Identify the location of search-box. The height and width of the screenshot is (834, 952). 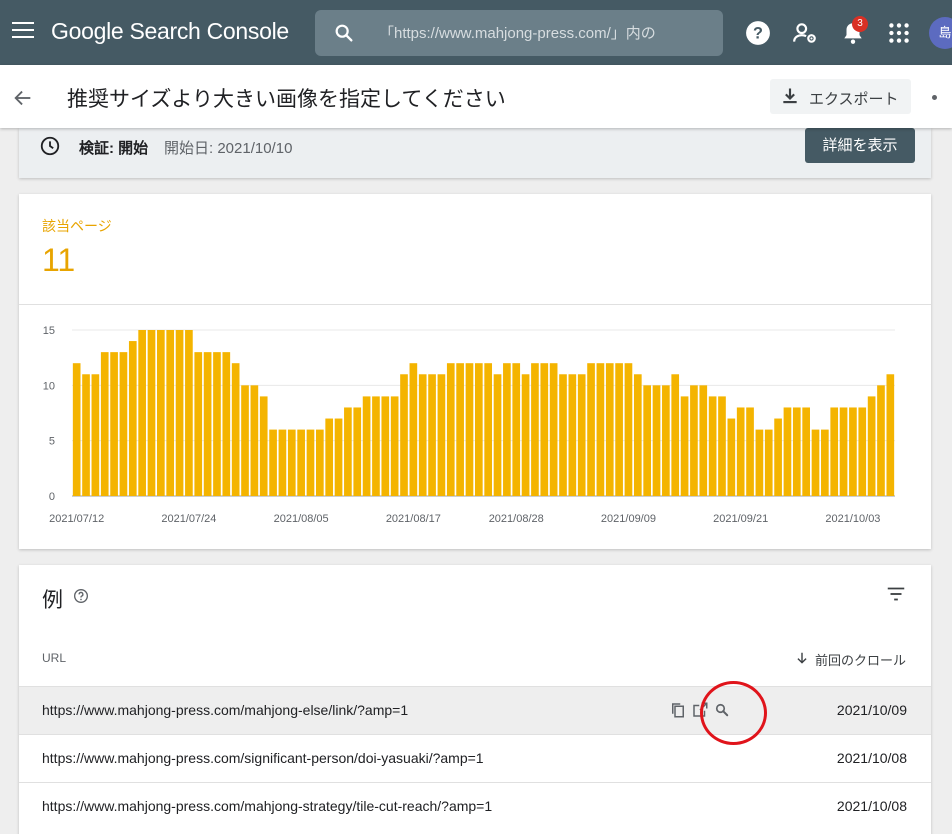
(519, 33).